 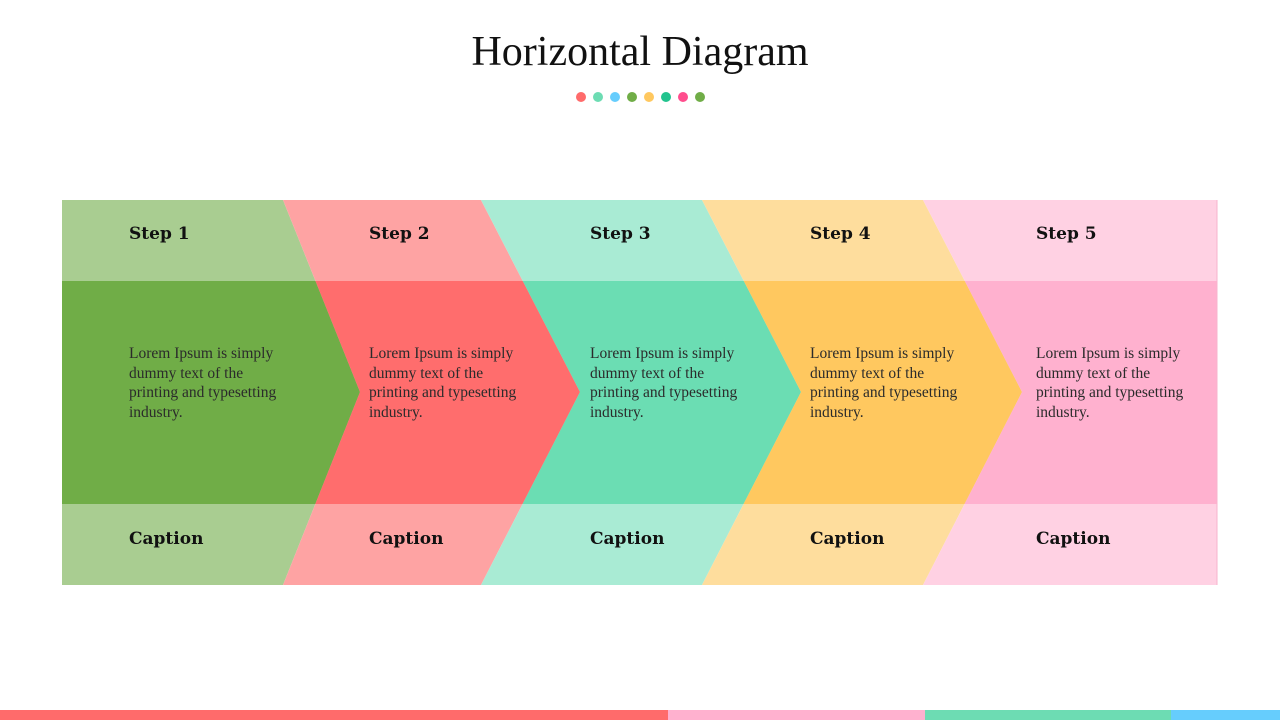 What do you see at coordinates (159, 234) in the screenshot?
I see `step-1-label: Step 1` at bounding box center [159, 234].